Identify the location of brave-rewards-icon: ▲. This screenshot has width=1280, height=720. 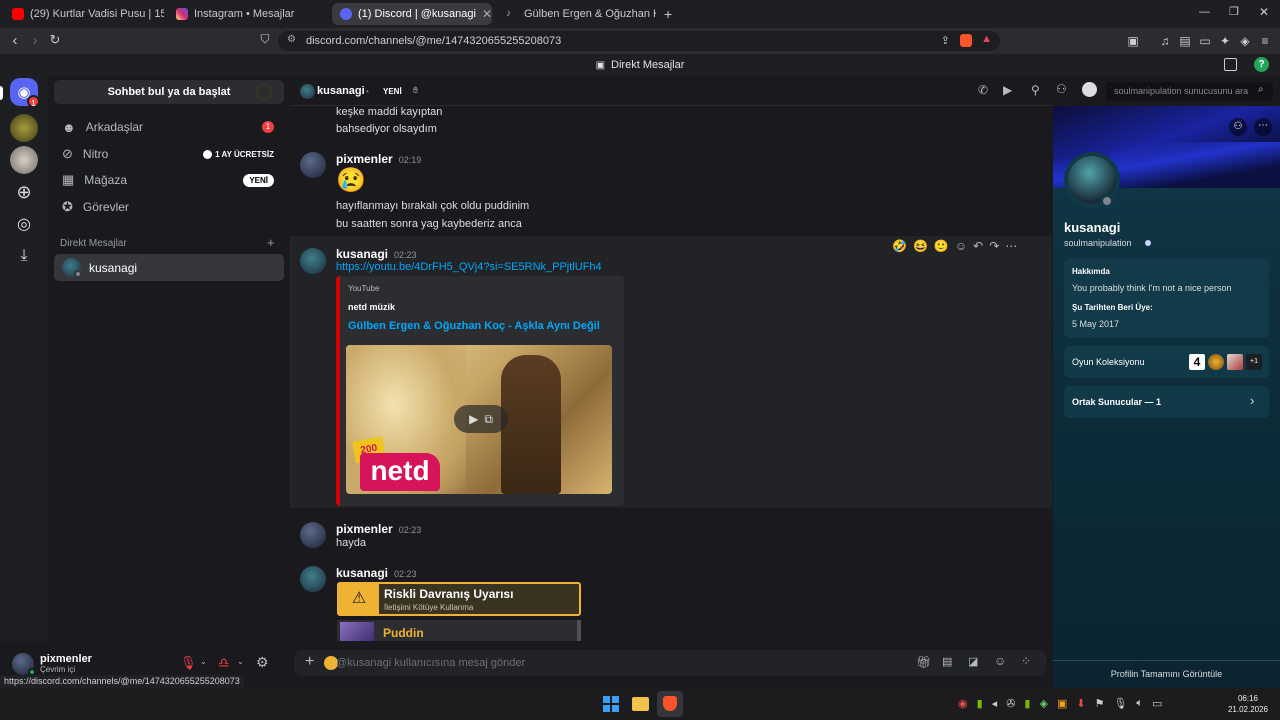
(986, 39).